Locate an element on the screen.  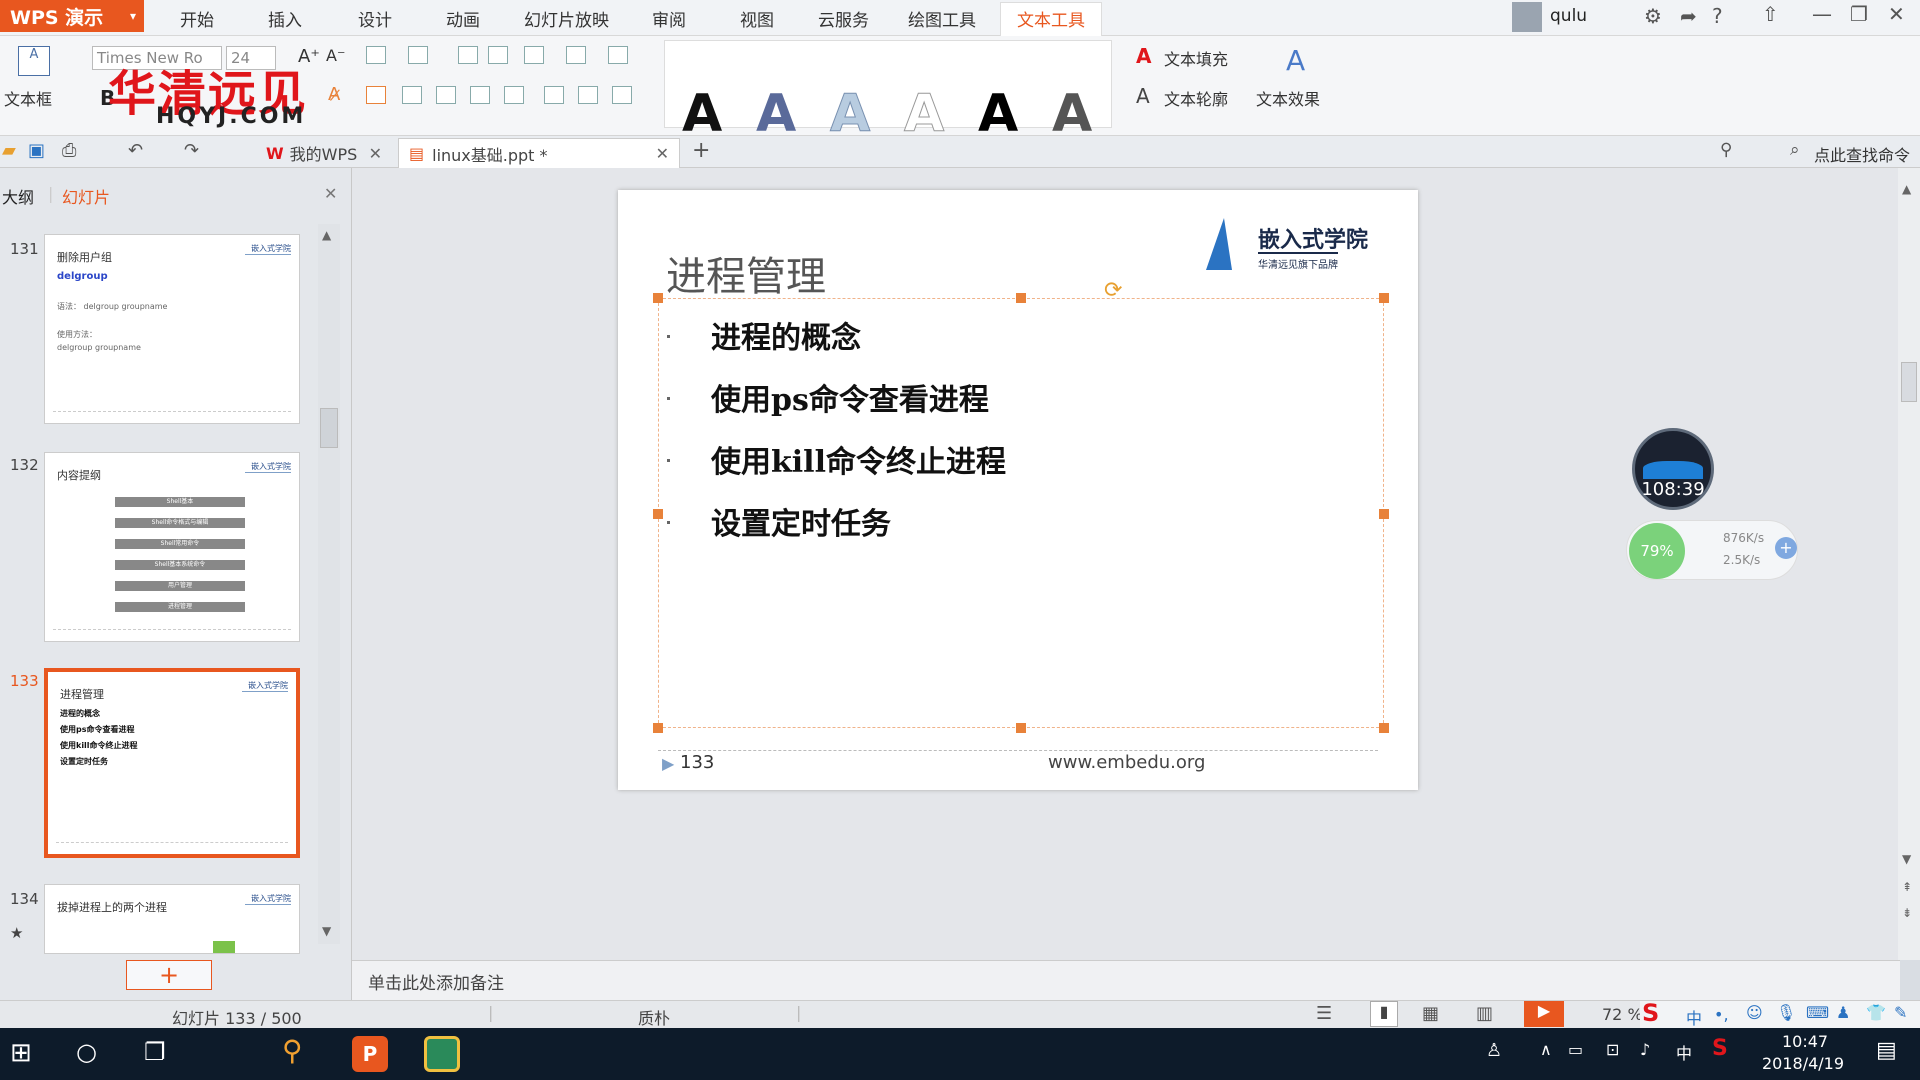
scroll-up-icon: ▲ is located at coordinates (326, 235).